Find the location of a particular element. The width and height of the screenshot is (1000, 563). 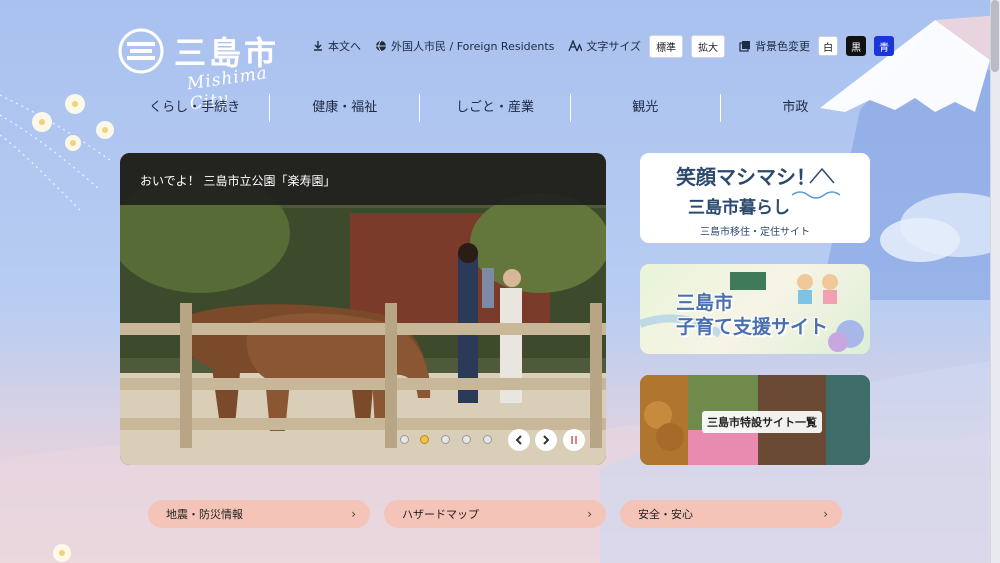

quick-link-disaster-info: 地震・防災情報 › is located at coordinates (259, 514).